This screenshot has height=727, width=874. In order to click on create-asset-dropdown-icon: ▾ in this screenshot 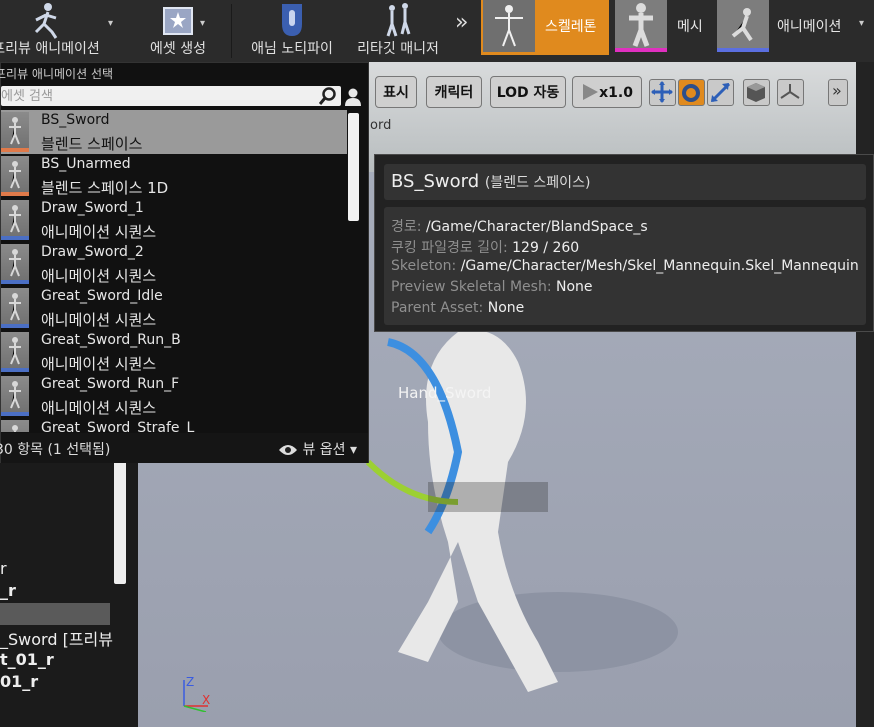, I will do `click(202, 23)`.